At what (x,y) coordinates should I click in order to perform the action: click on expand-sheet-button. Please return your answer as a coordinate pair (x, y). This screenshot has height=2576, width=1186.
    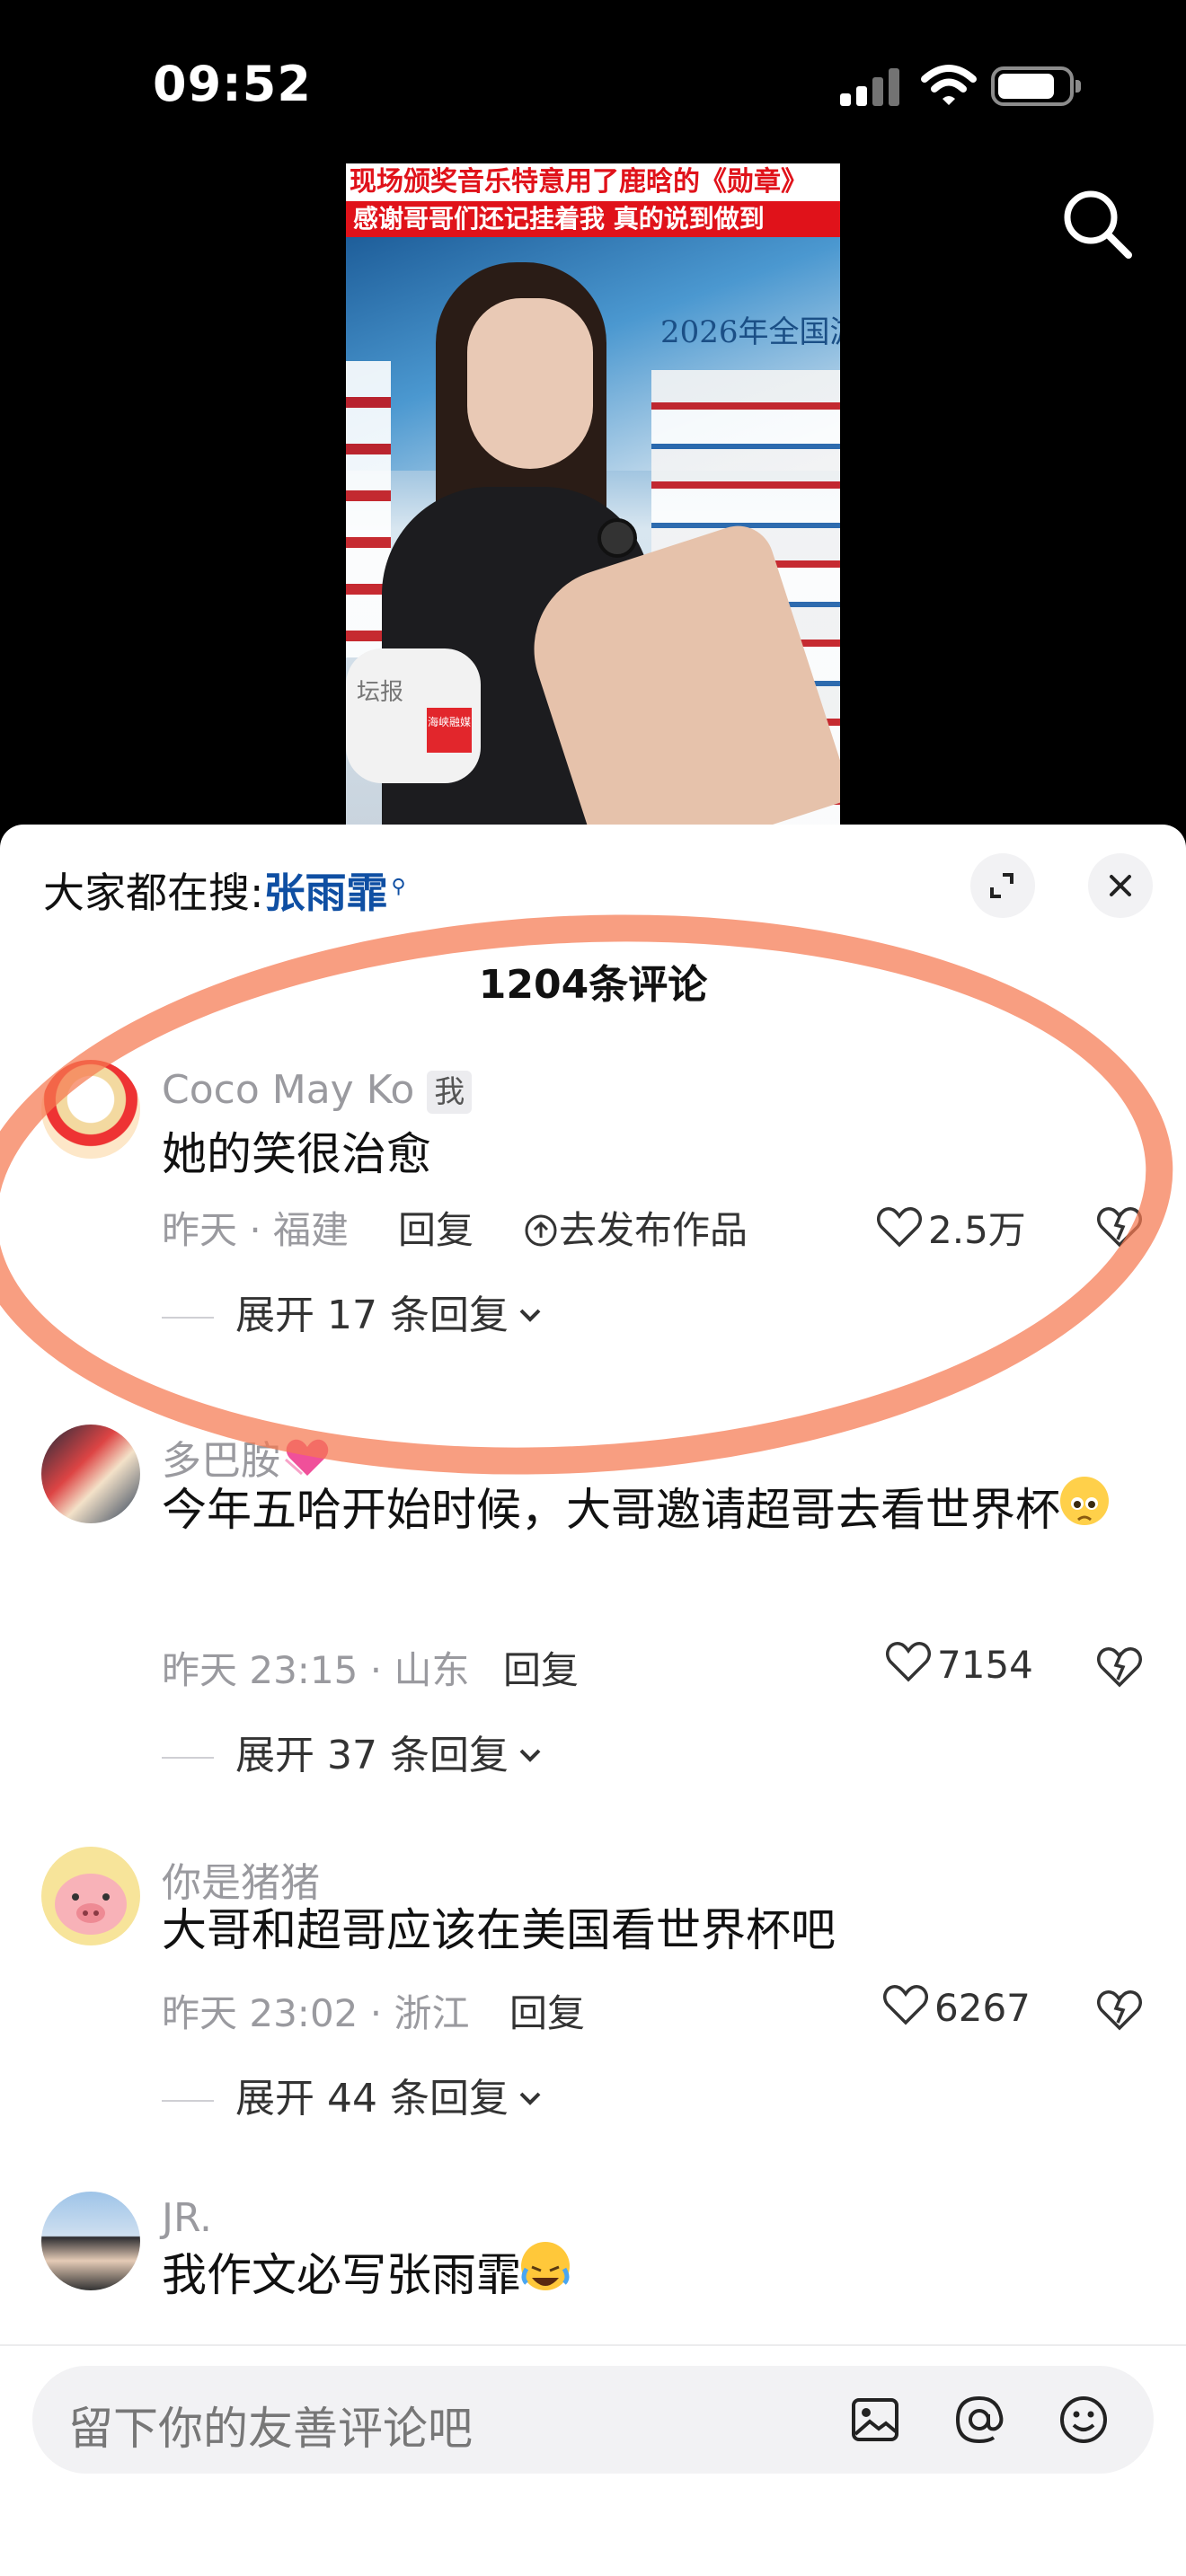
    Looking at the image, I should click on (1002, 885).